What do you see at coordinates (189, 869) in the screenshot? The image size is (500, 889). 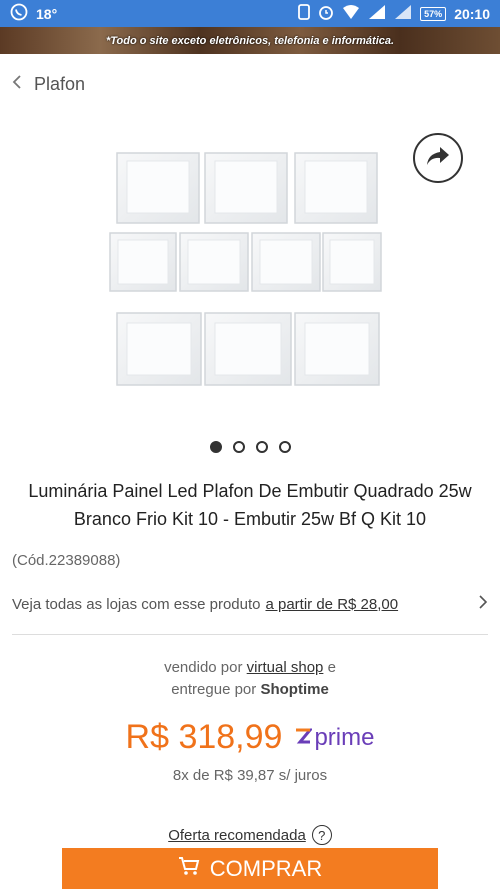 I see `cart-icon` at bounding box center [189, 869].